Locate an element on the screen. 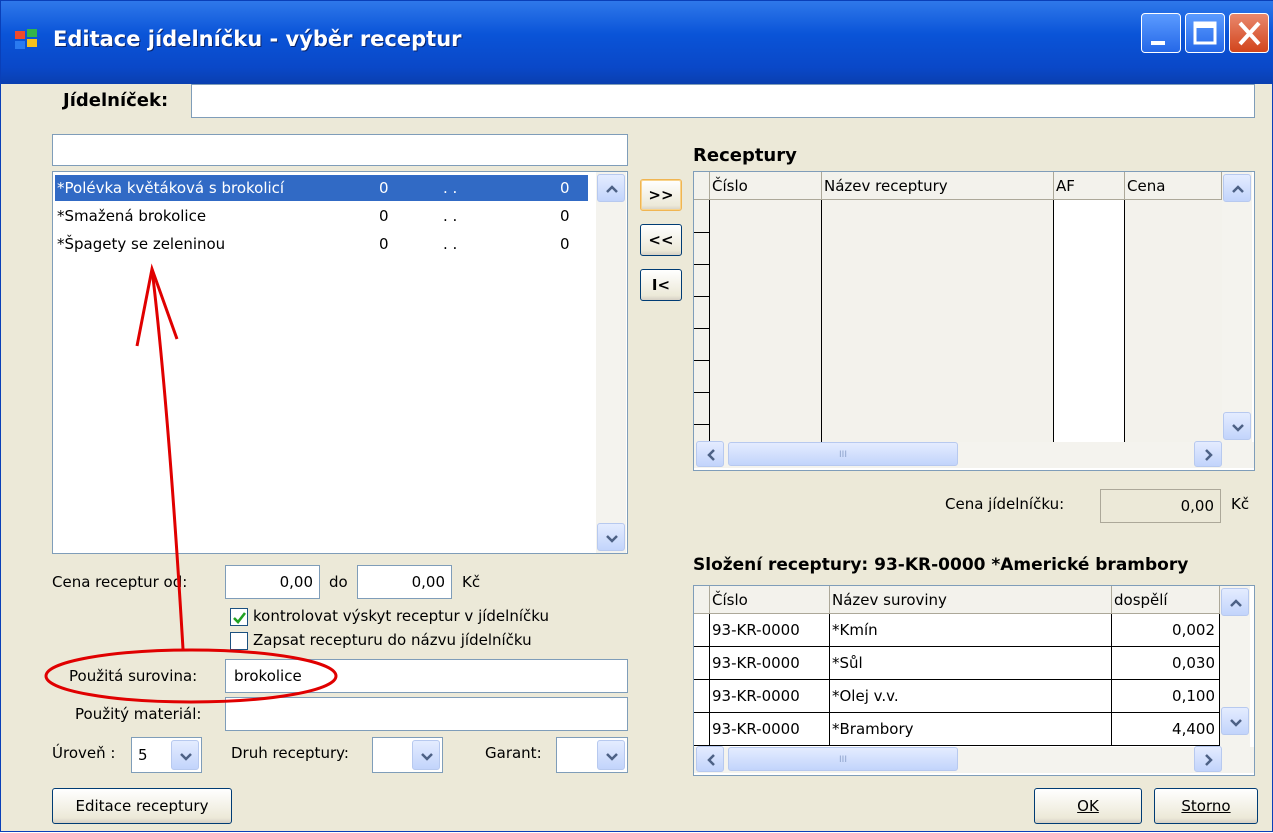 The image size is (1273, 833). close-icon is located at coordinates (1249, 33).